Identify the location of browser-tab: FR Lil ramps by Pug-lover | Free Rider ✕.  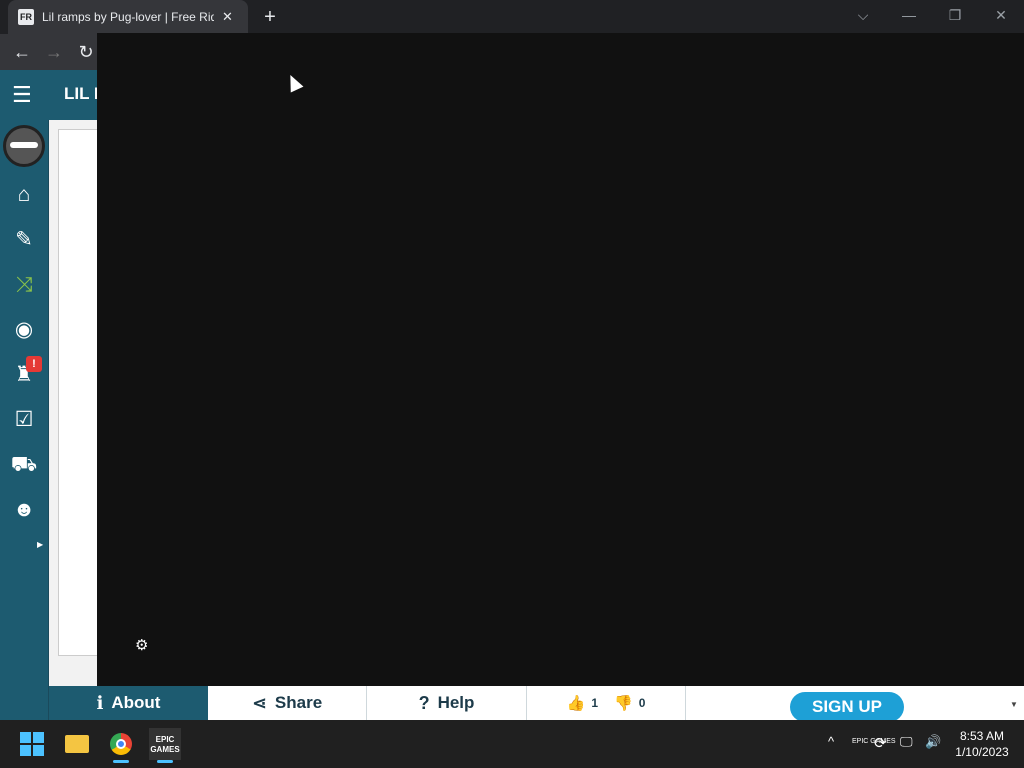
(128, 17).